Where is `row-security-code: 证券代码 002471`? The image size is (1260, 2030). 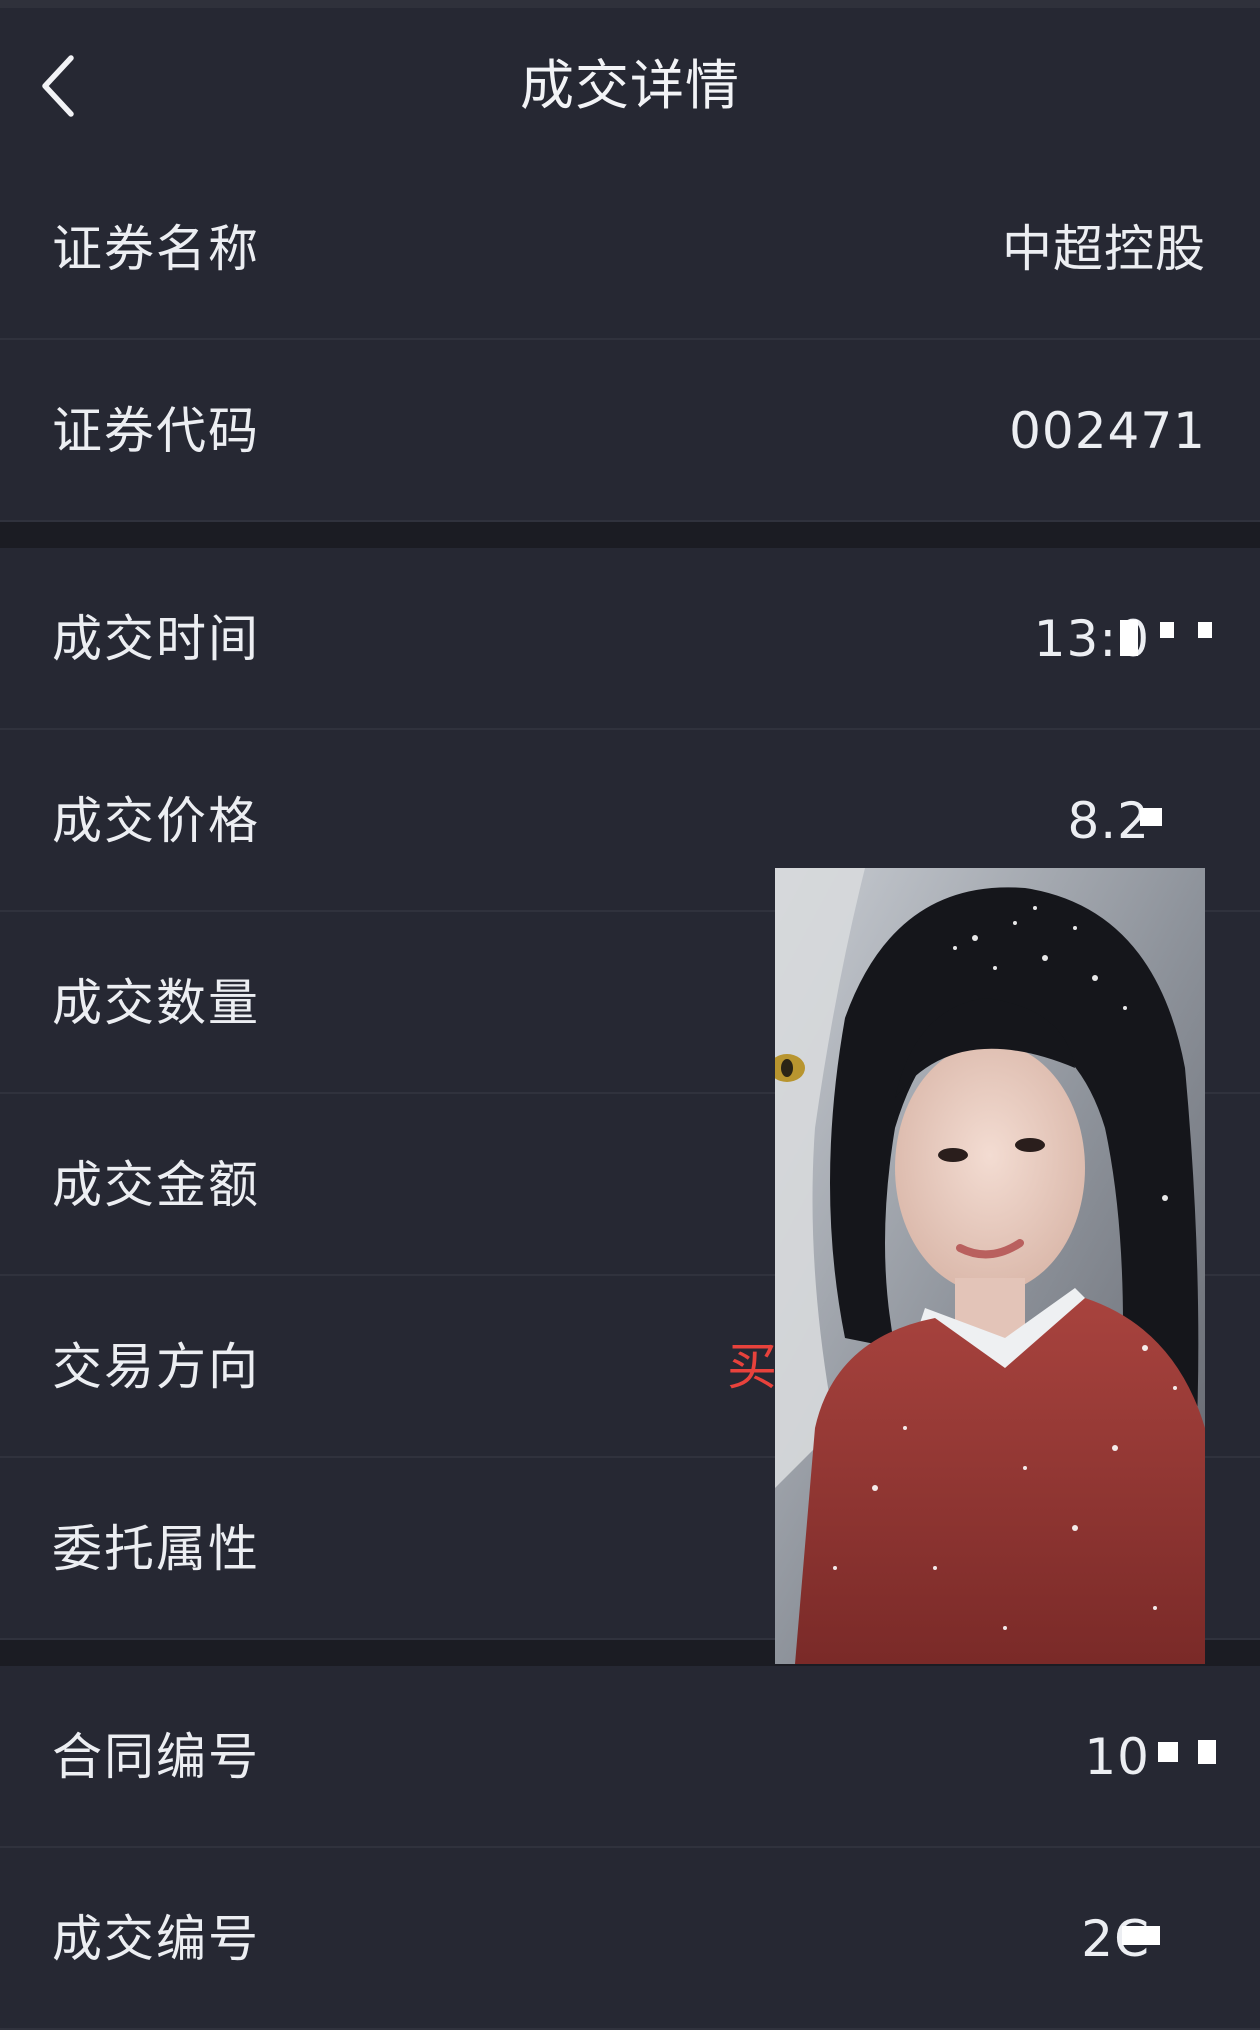
row-security-code: 证券代码 002471 is located at coordinates (630, 431).